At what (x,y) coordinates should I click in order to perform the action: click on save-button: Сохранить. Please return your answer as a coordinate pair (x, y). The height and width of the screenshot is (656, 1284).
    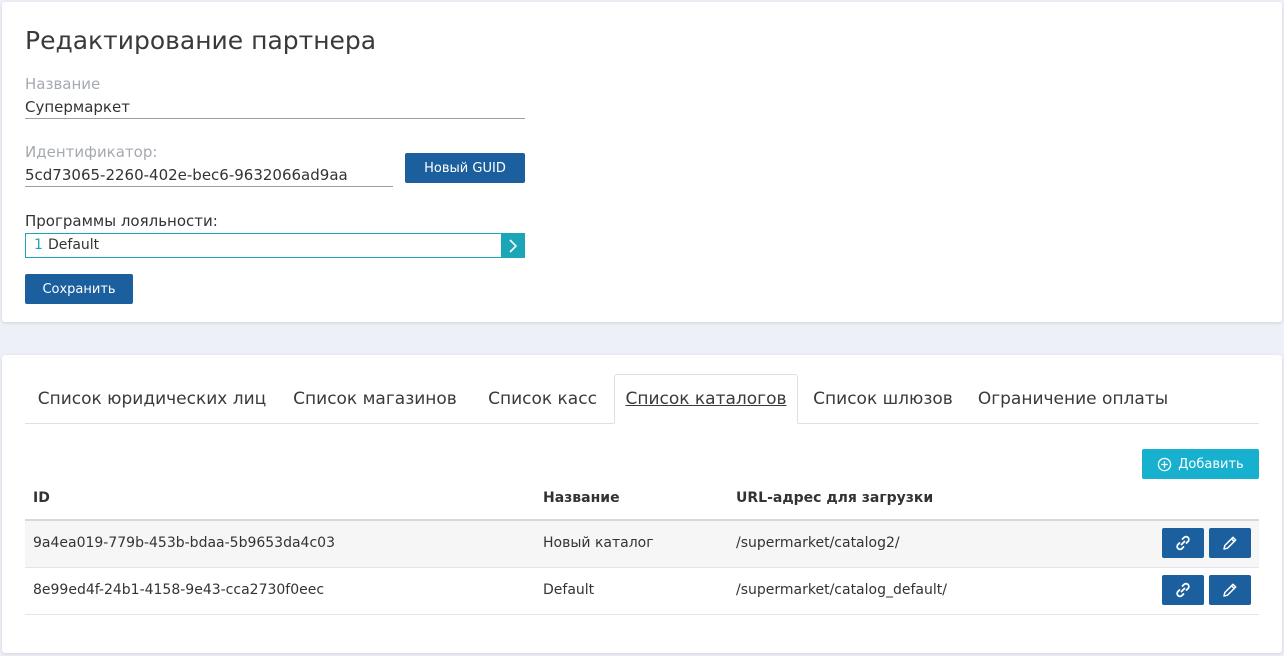
    Looking at the image, I should click on (79, 289).